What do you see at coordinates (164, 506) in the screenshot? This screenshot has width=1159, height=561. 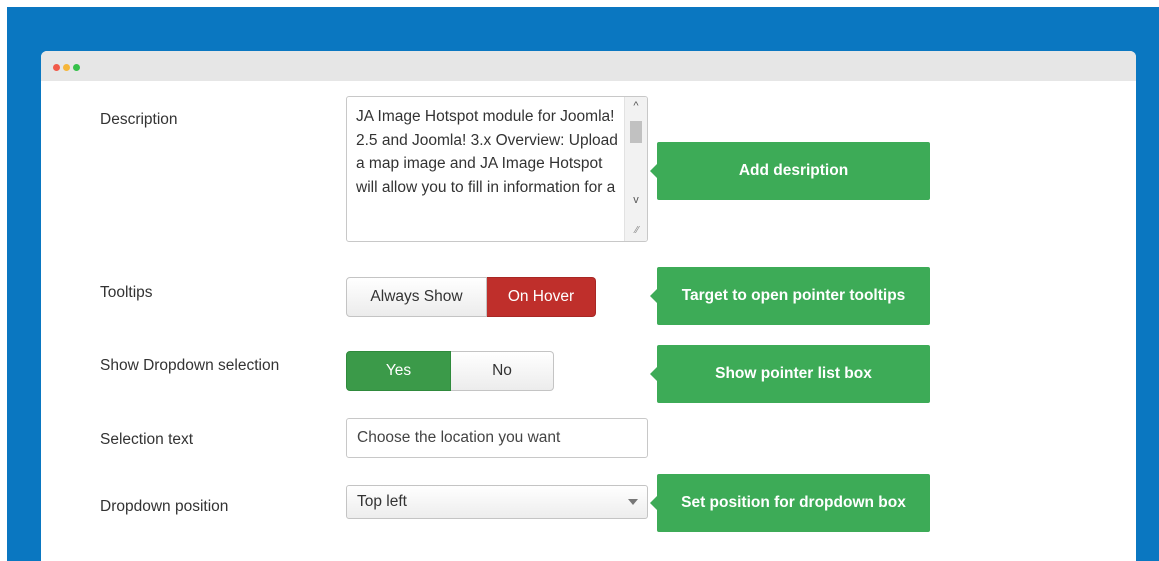 I see `dropdown-position-label: Dropdown position` at bounding box center [164, 506].